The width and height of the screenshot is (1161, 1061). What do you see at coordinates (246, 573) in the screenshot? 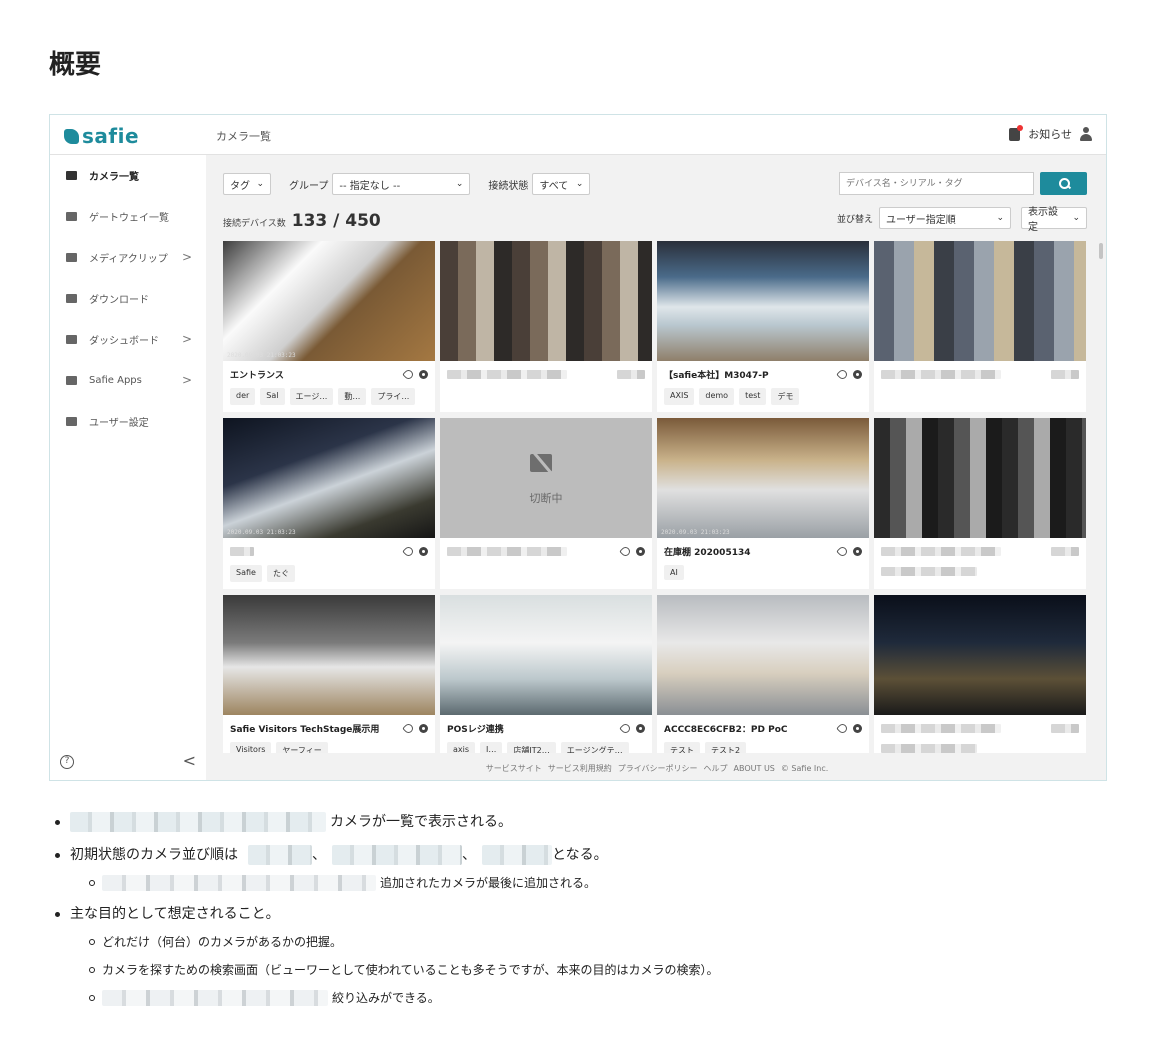
I see `camera-tag: Safie` at bounding box center [246, 573].